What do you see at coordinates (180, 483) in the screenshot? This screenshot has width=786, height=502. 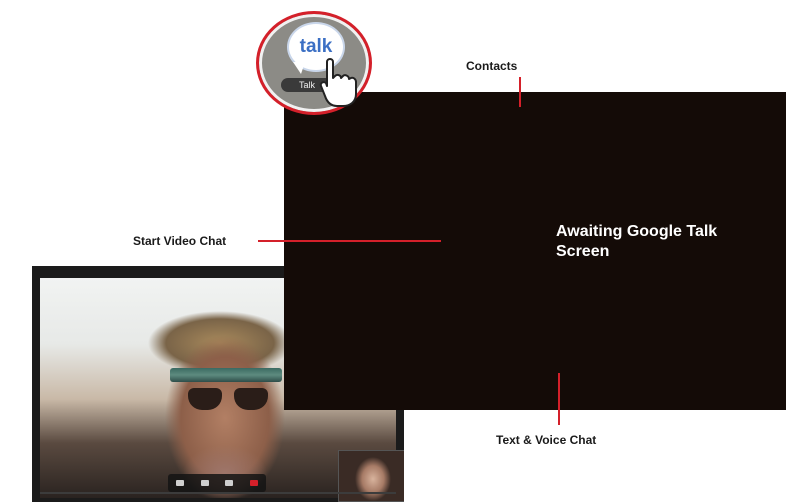 I see `camera-icon` at bounding box center [180, 483].